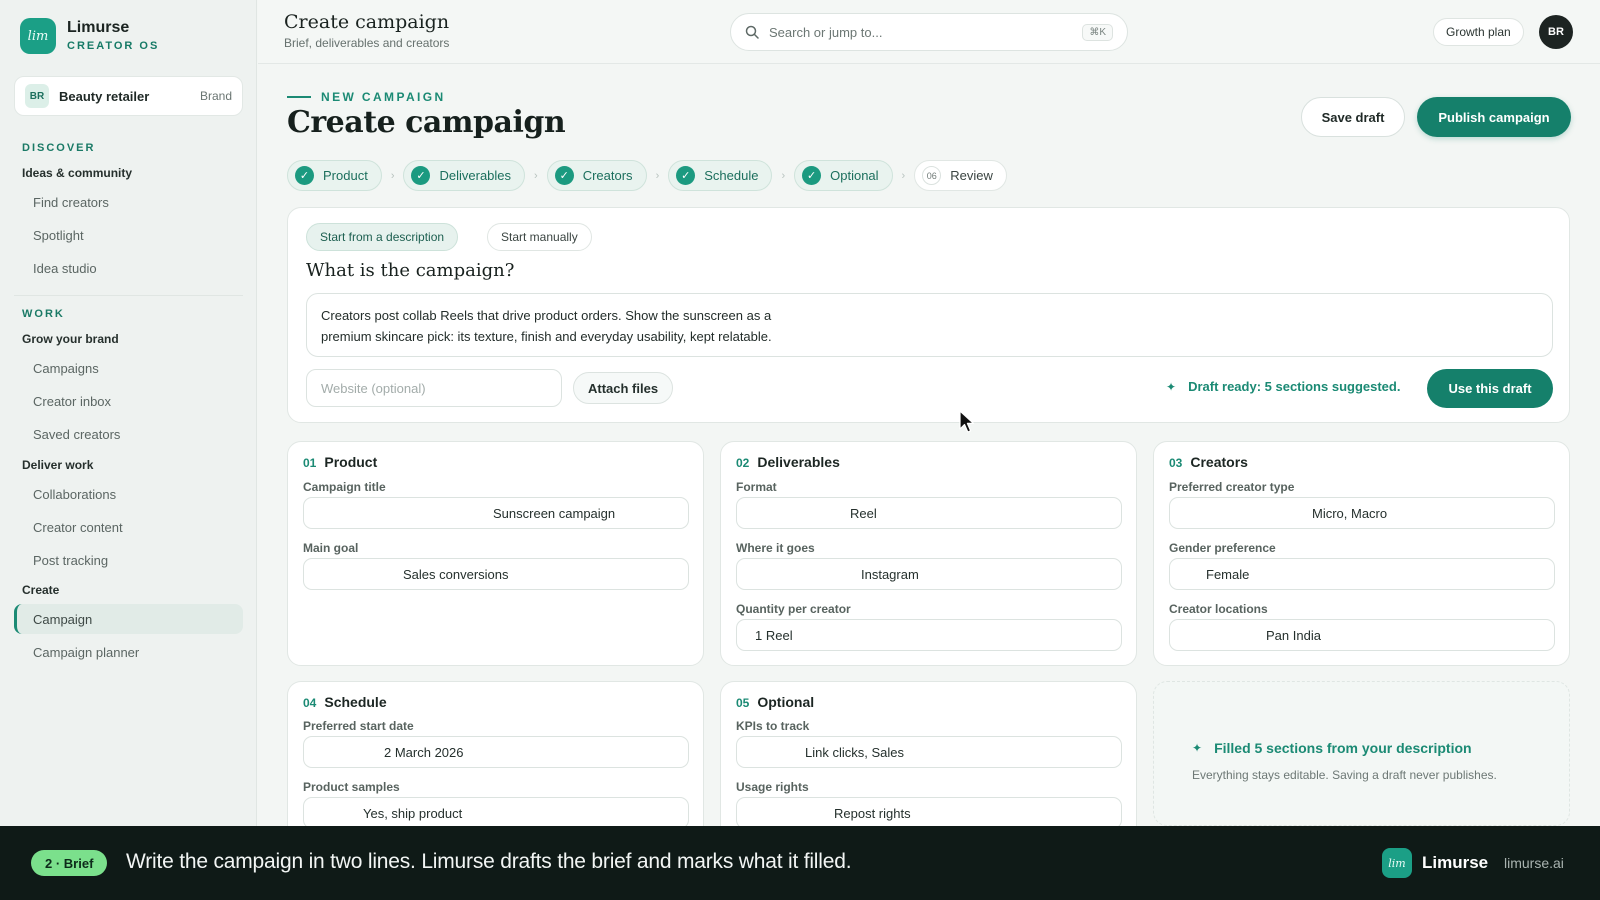 This screenshot has height=900, width=1600. What do you see at coordinates (128, 527) in the screenshot?
I see `sidebar-item-creator-content: Creator content` at bounding box center [128, 527].